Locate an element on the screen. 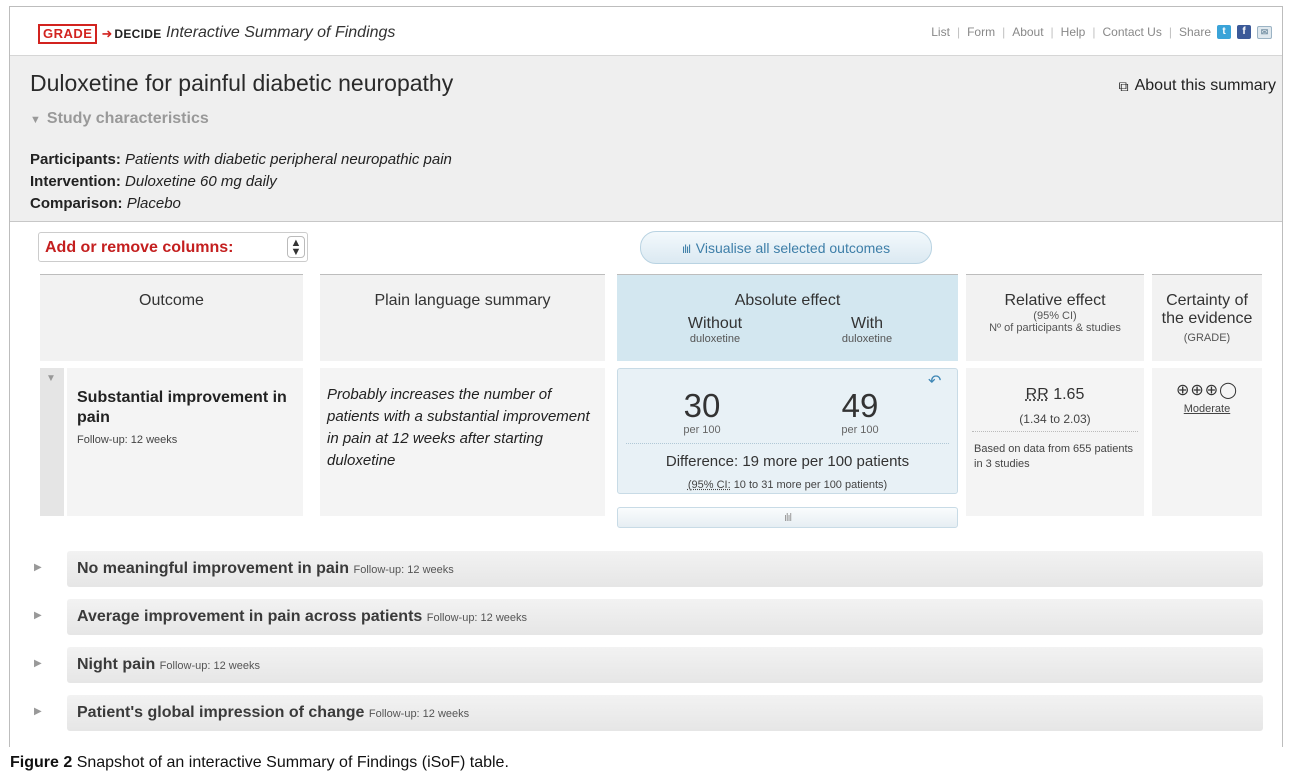 This screenshot has width=1290, height=784. relative-risk: RR 1.65 is located at coordinates (1055, 395).